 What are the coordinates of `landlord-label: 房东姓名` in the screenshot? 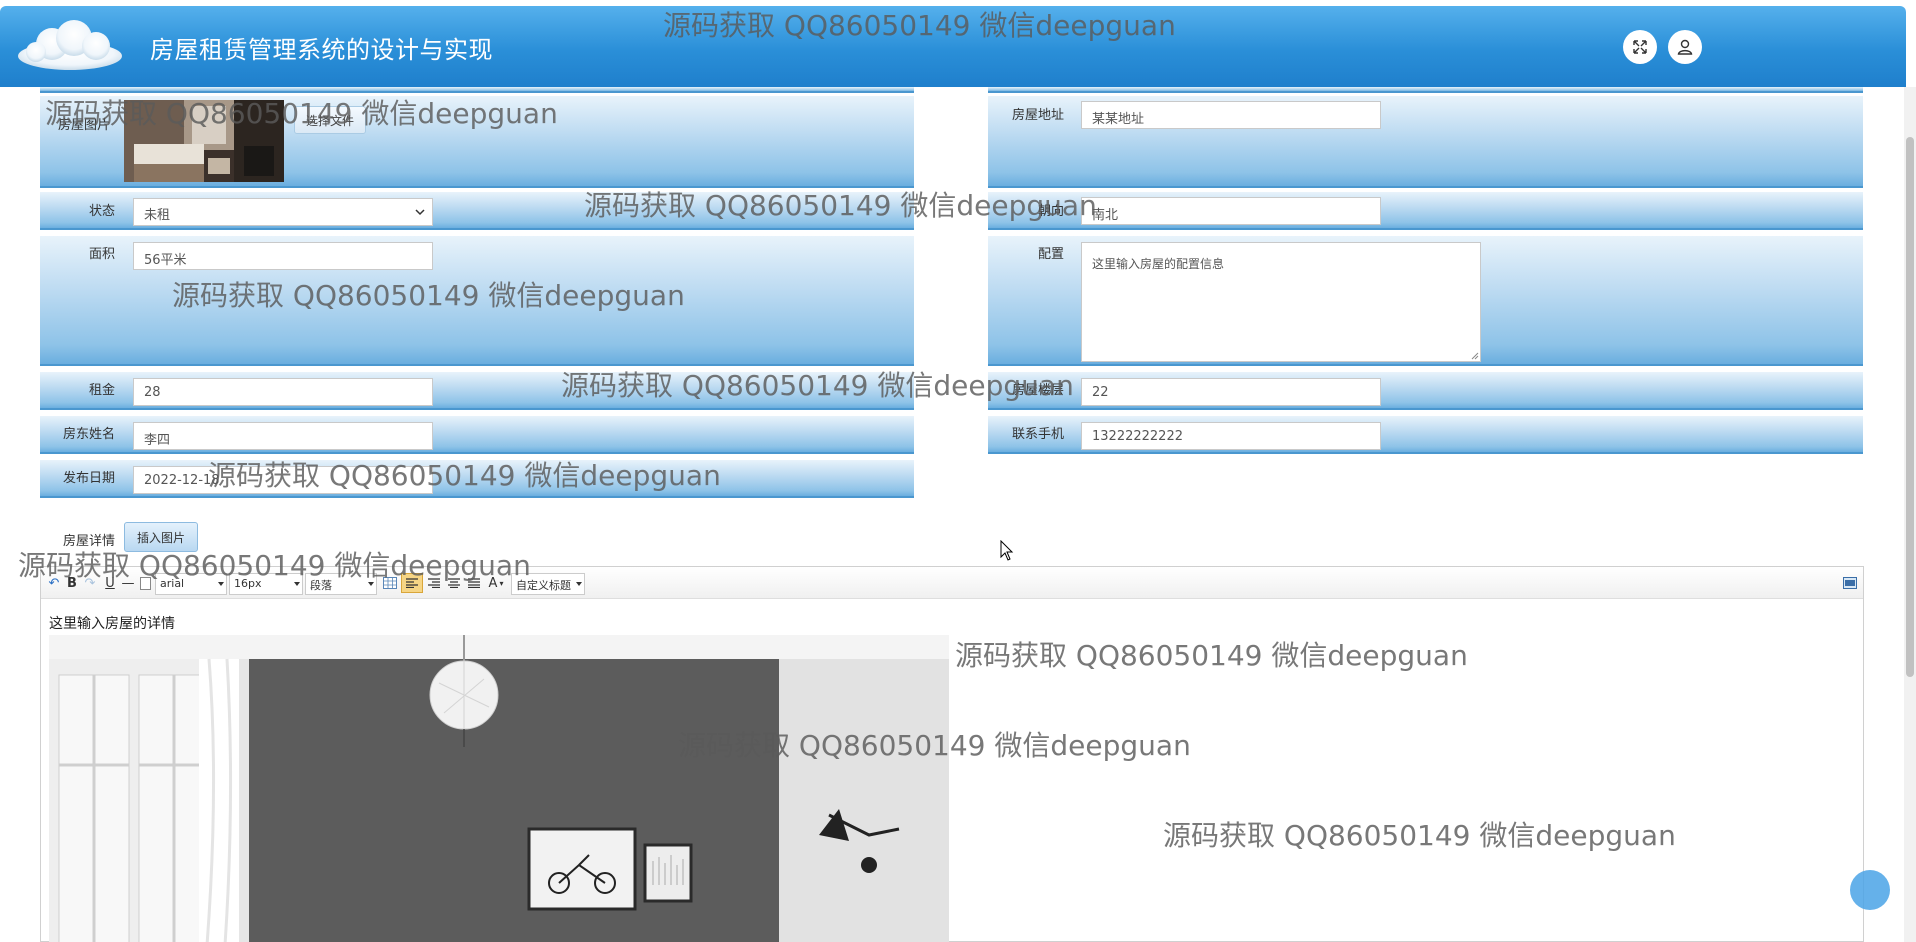 It's located at (88, 434).